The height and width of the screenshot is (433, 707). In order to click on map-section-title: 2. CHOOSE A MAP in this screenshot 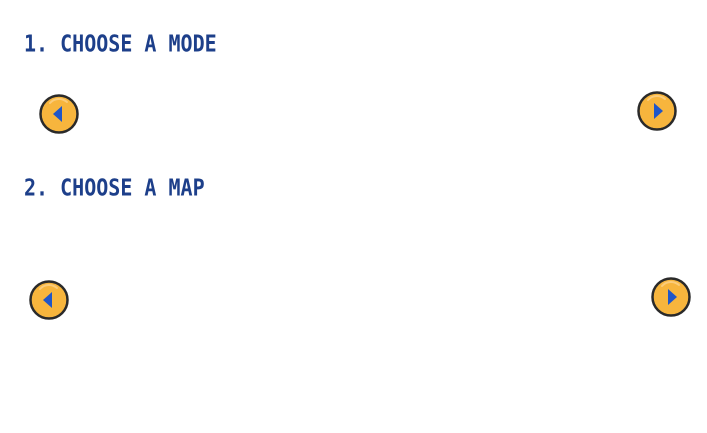, I will do `click(114, 187)`.